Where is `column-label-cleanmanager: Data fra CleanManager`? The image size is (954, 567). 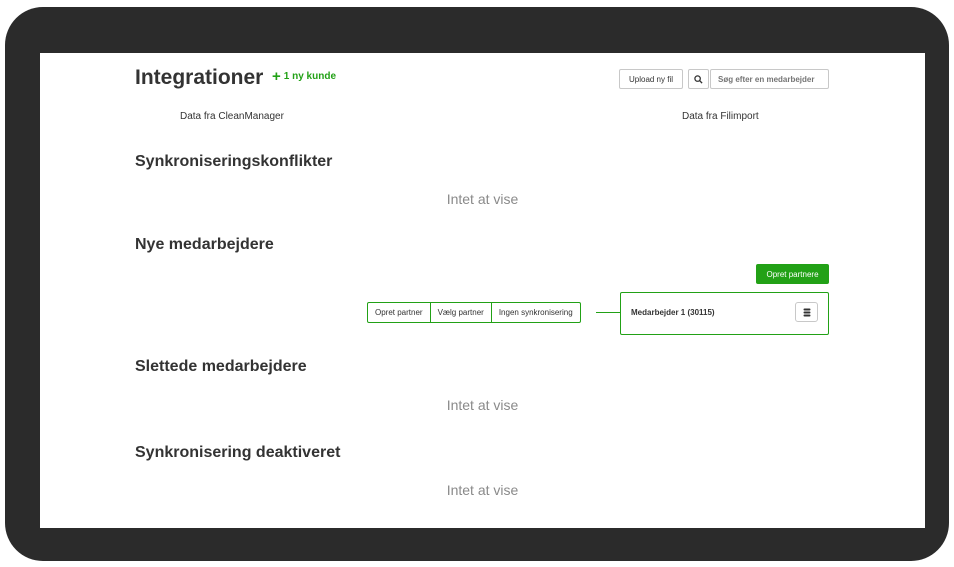
column-label-cleanmanager: Data fra CleanManager is located at coordinates (232, 116).